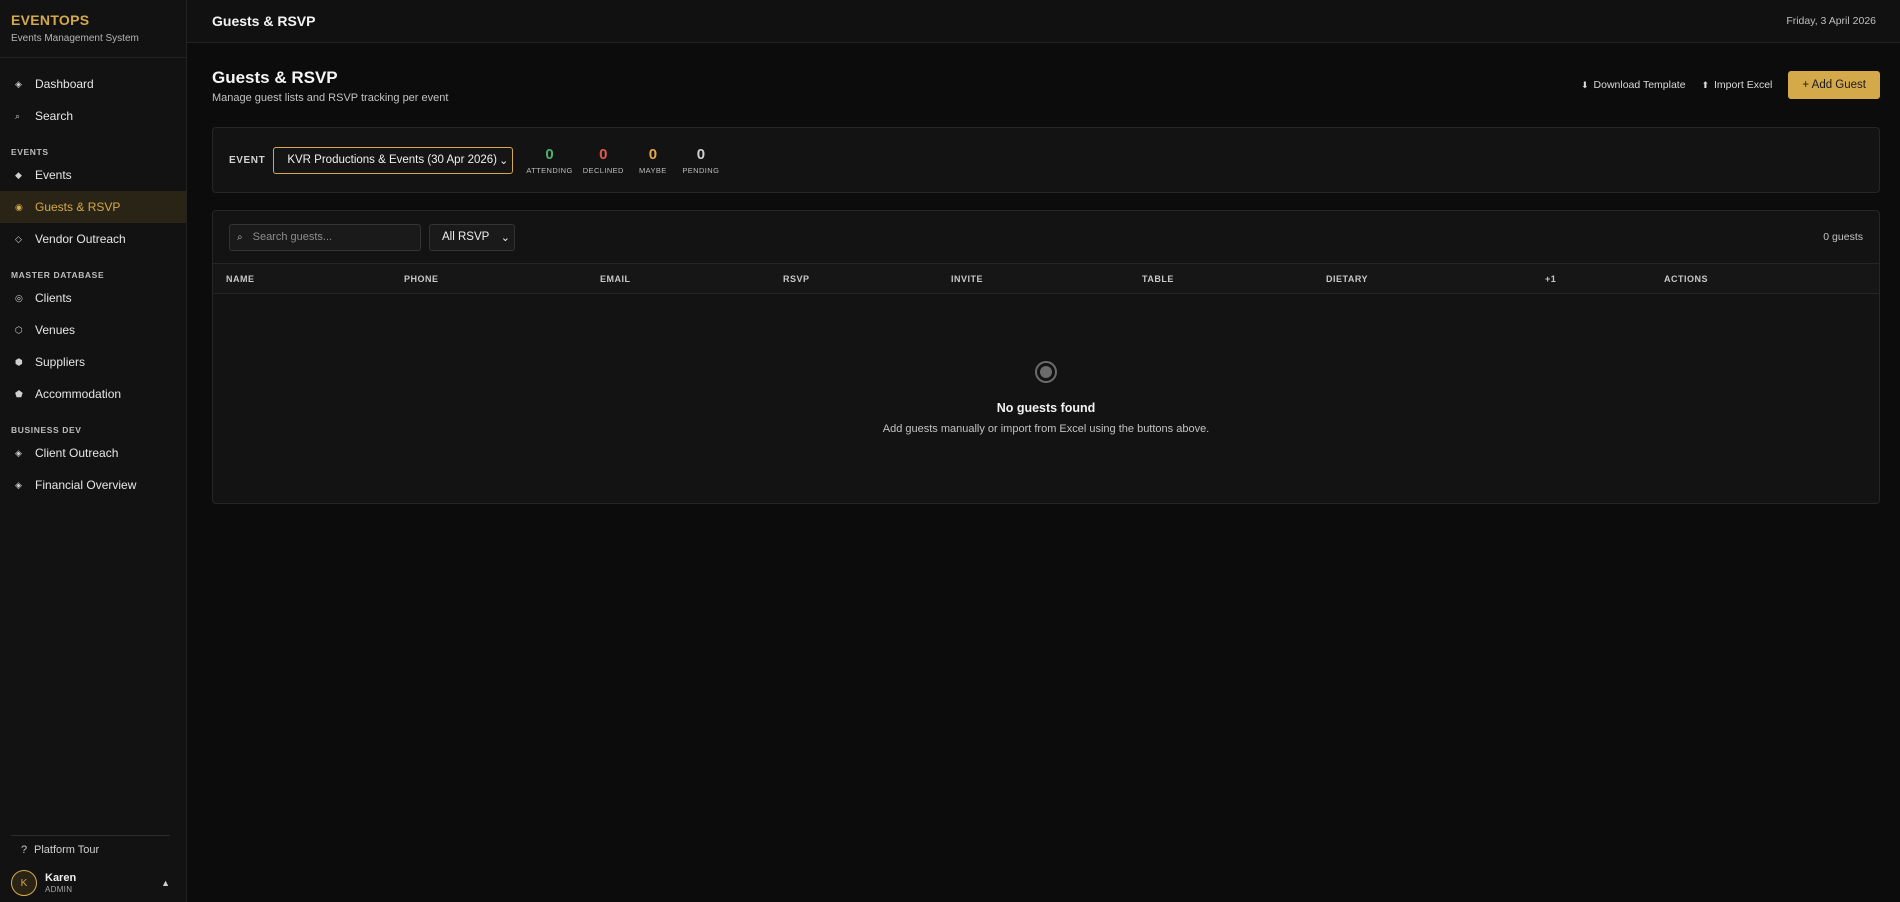  I want to click on column-header-invite: INVITE, so click(967, 279).